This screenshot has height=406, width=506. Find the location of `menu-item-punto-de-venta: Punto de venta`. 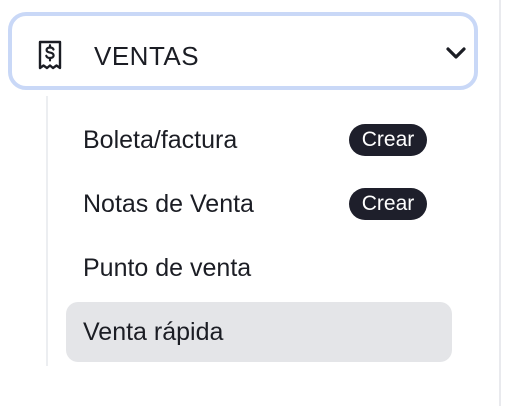

menu-item-punto-de-venta: Punto de venta is located at coordinates (259, 268).